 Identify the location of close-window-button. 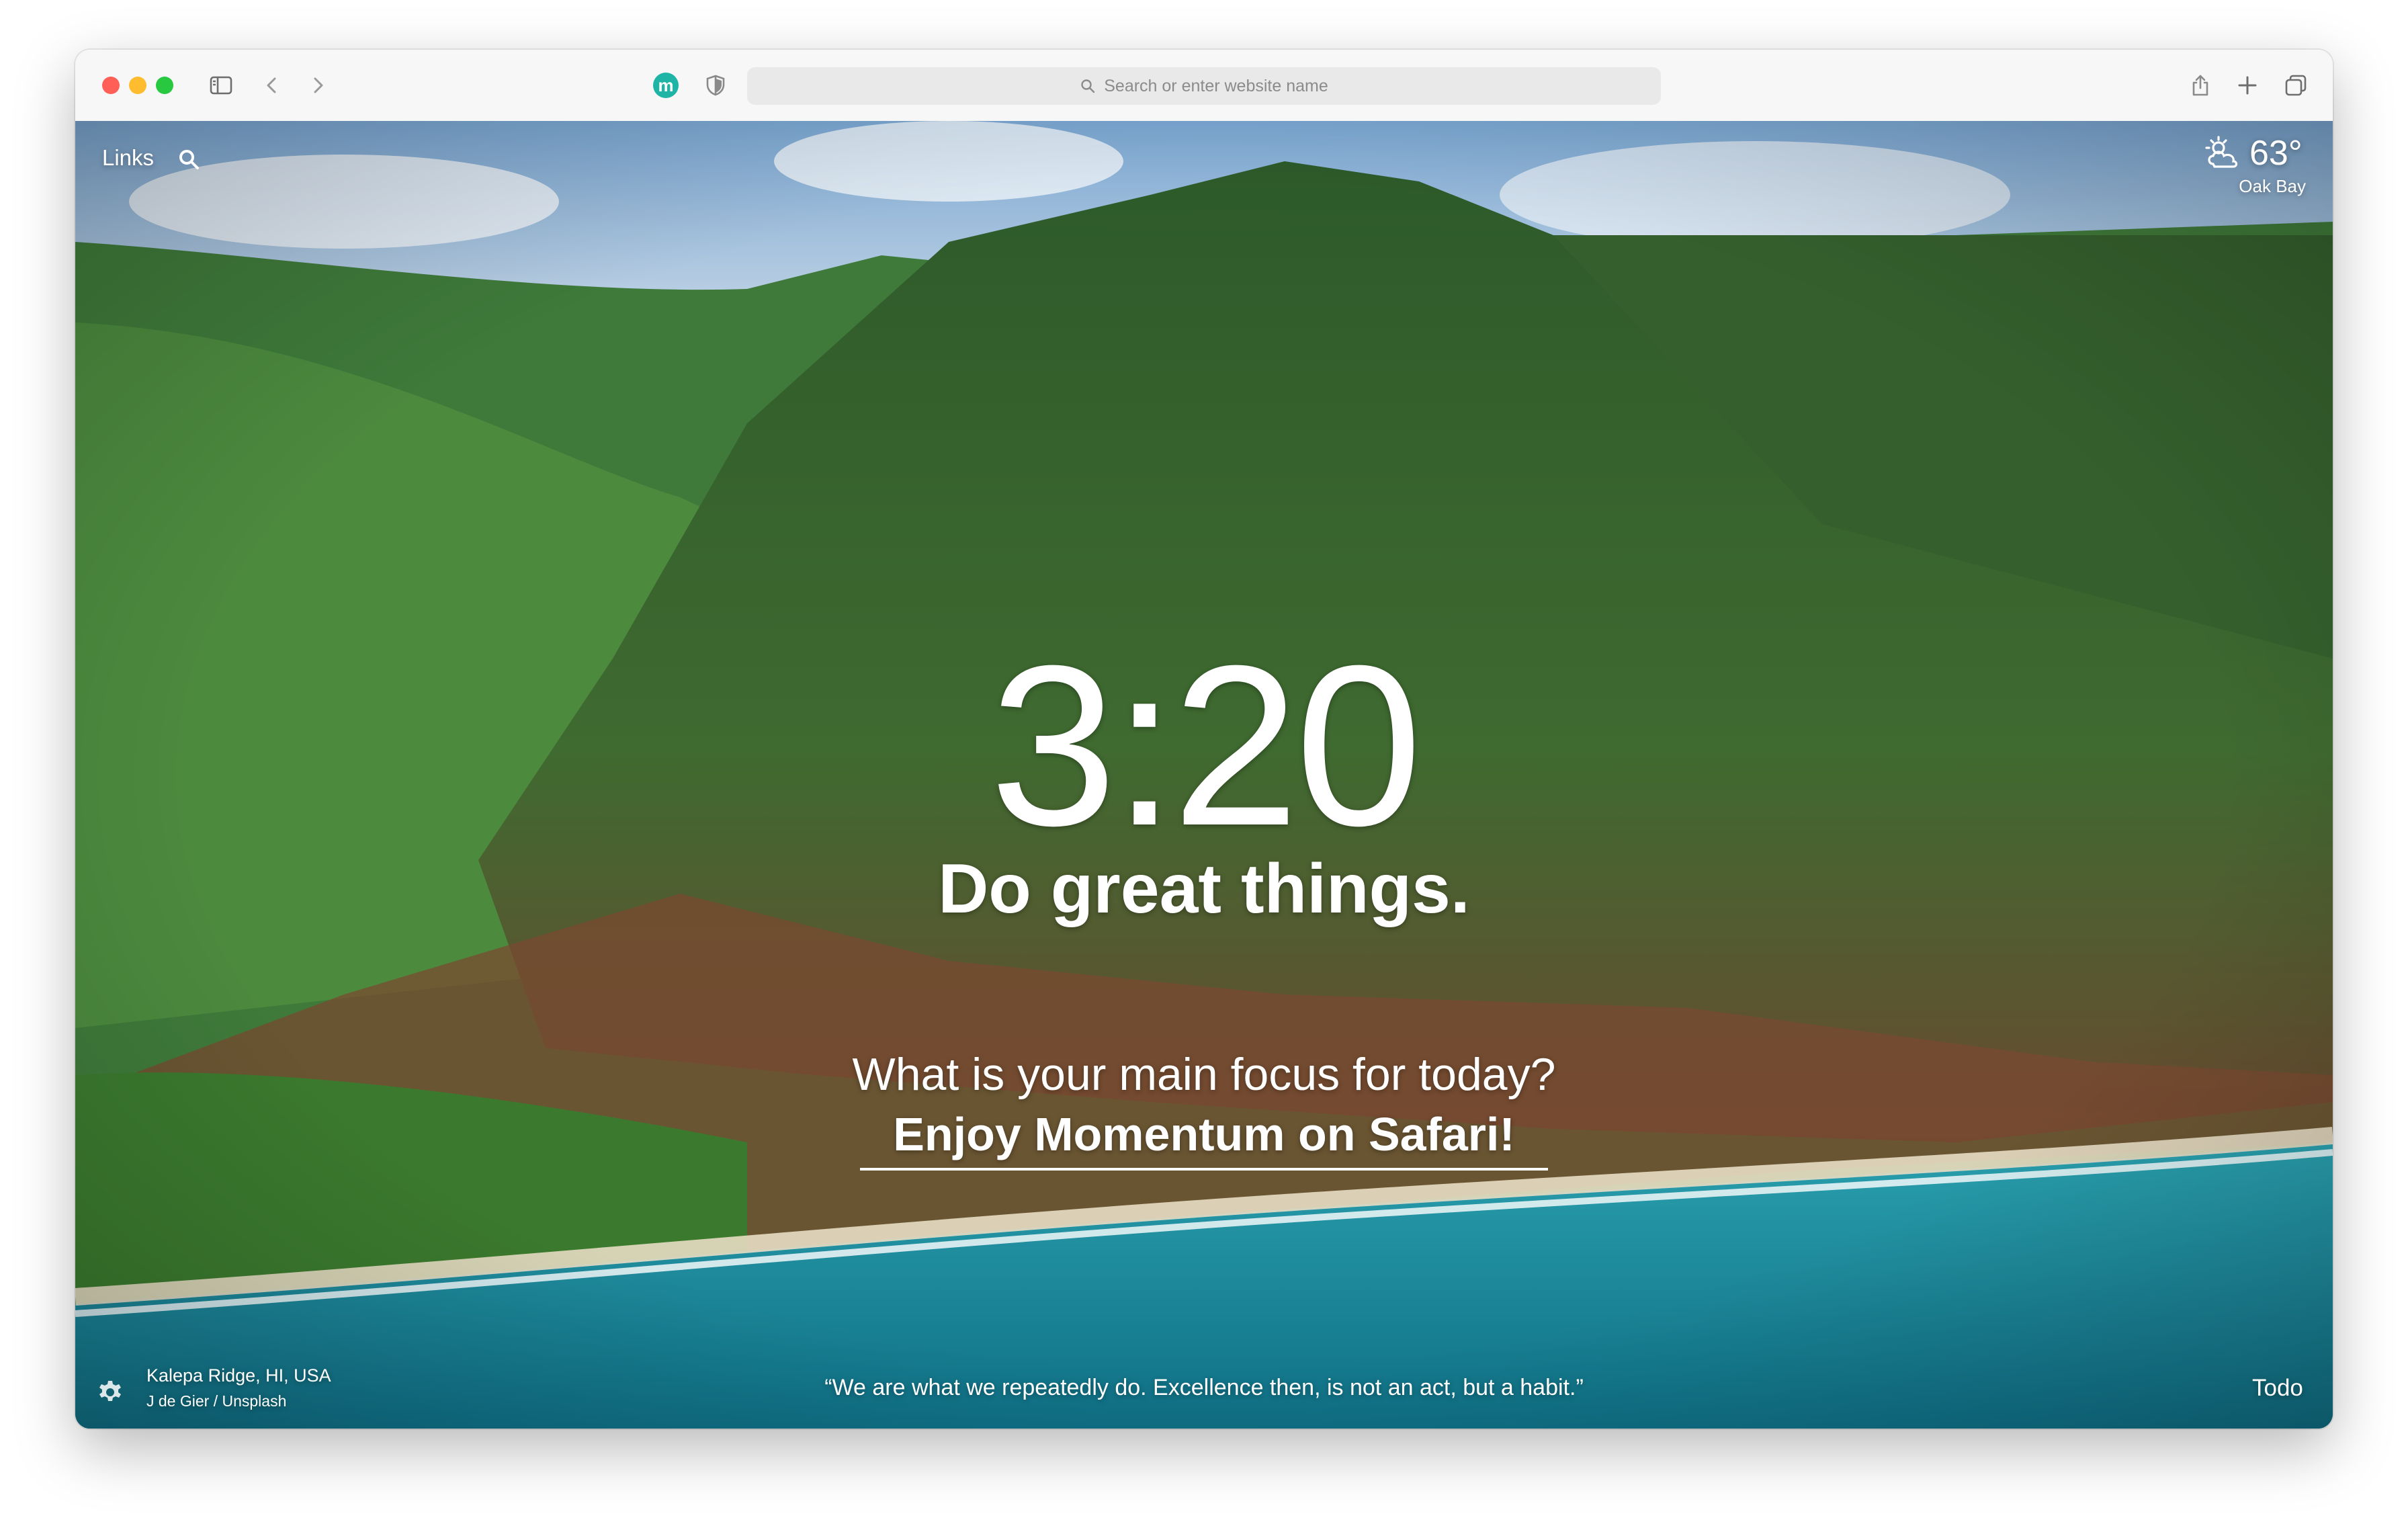
(111, 86).